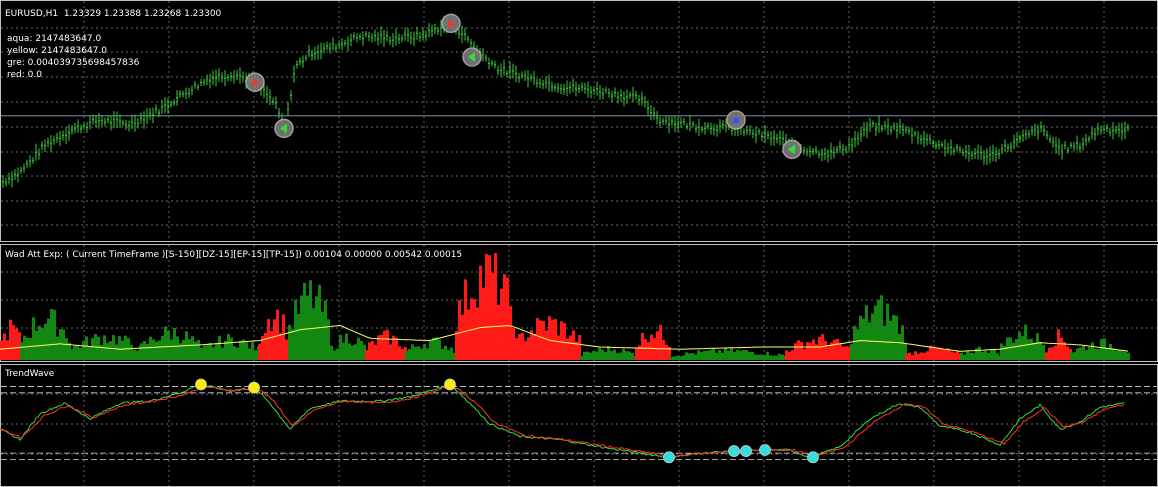 The width and height of the screenshot is (1158, 487). Describe the element at coordinates (54, 39) in the screenshot. I see `info-aqua: aqua: 2147483647.0` at that location.